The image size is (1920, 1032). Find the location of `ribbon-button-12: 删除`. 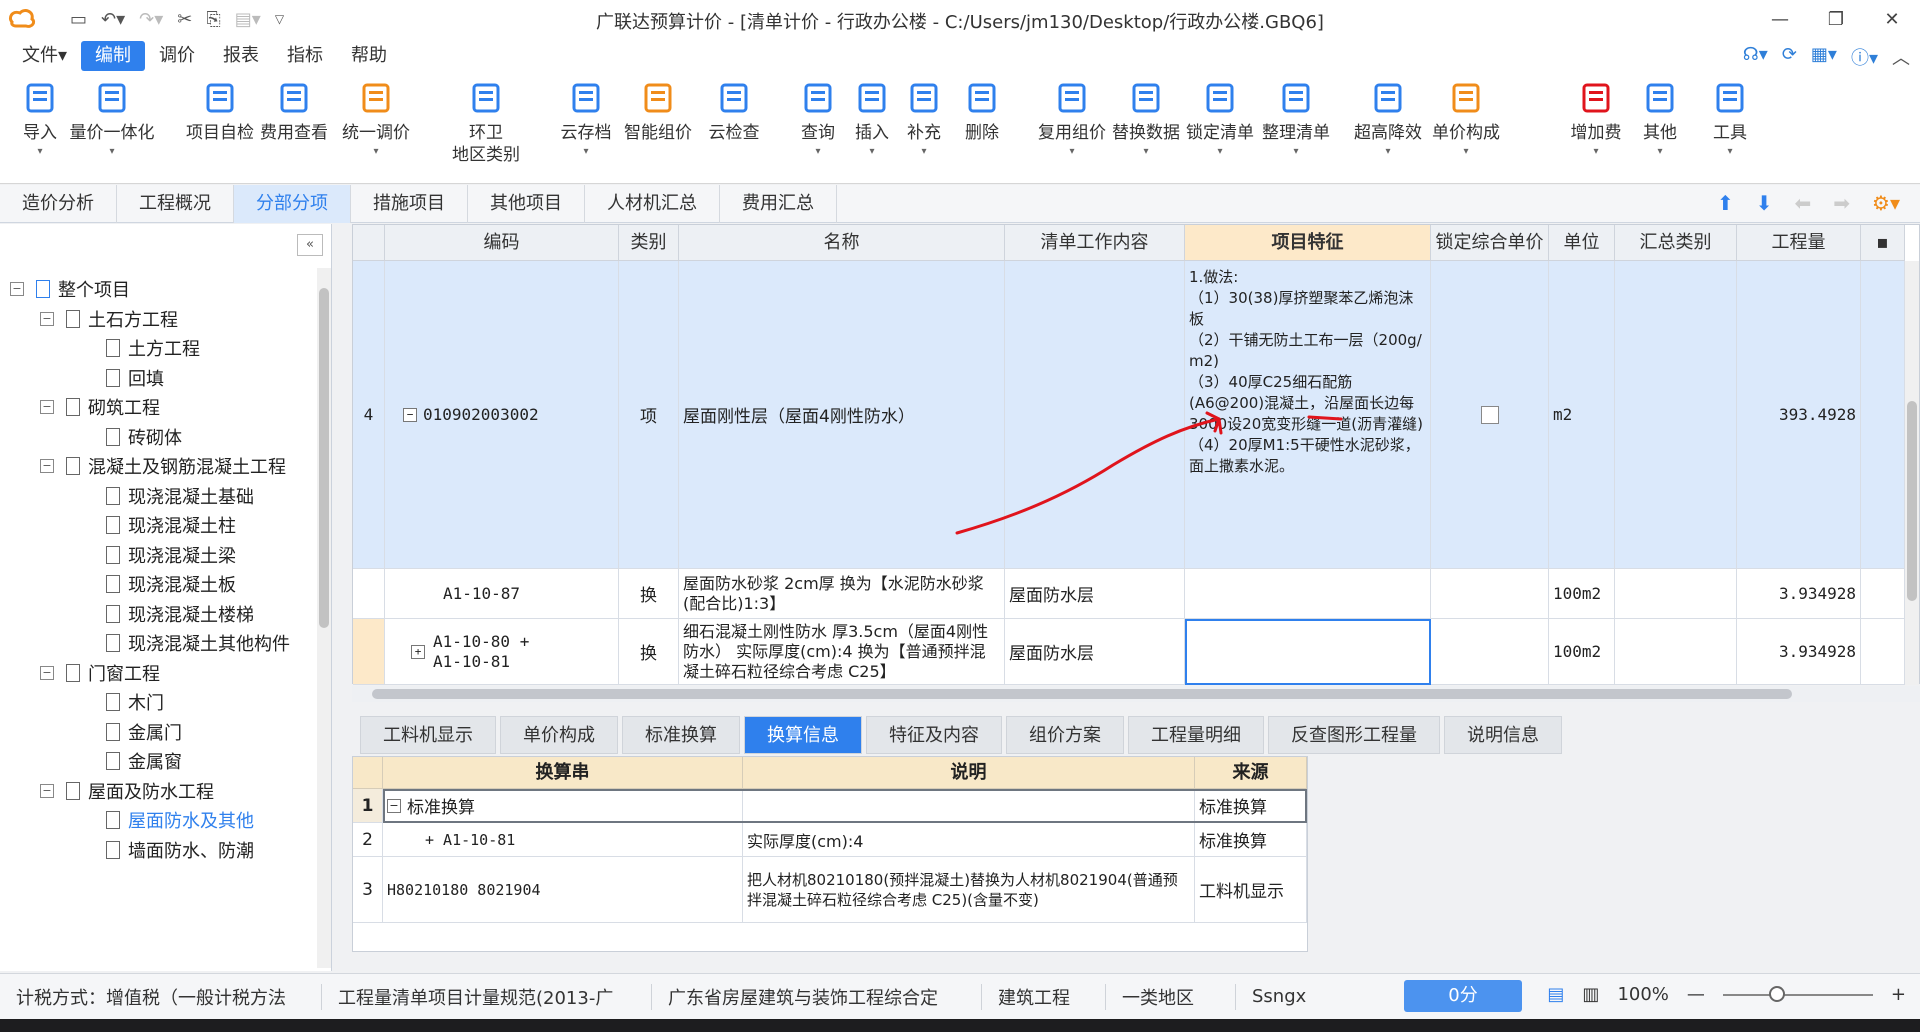

ribbon-button-12: 删除 is located at coordinates (982, 112).